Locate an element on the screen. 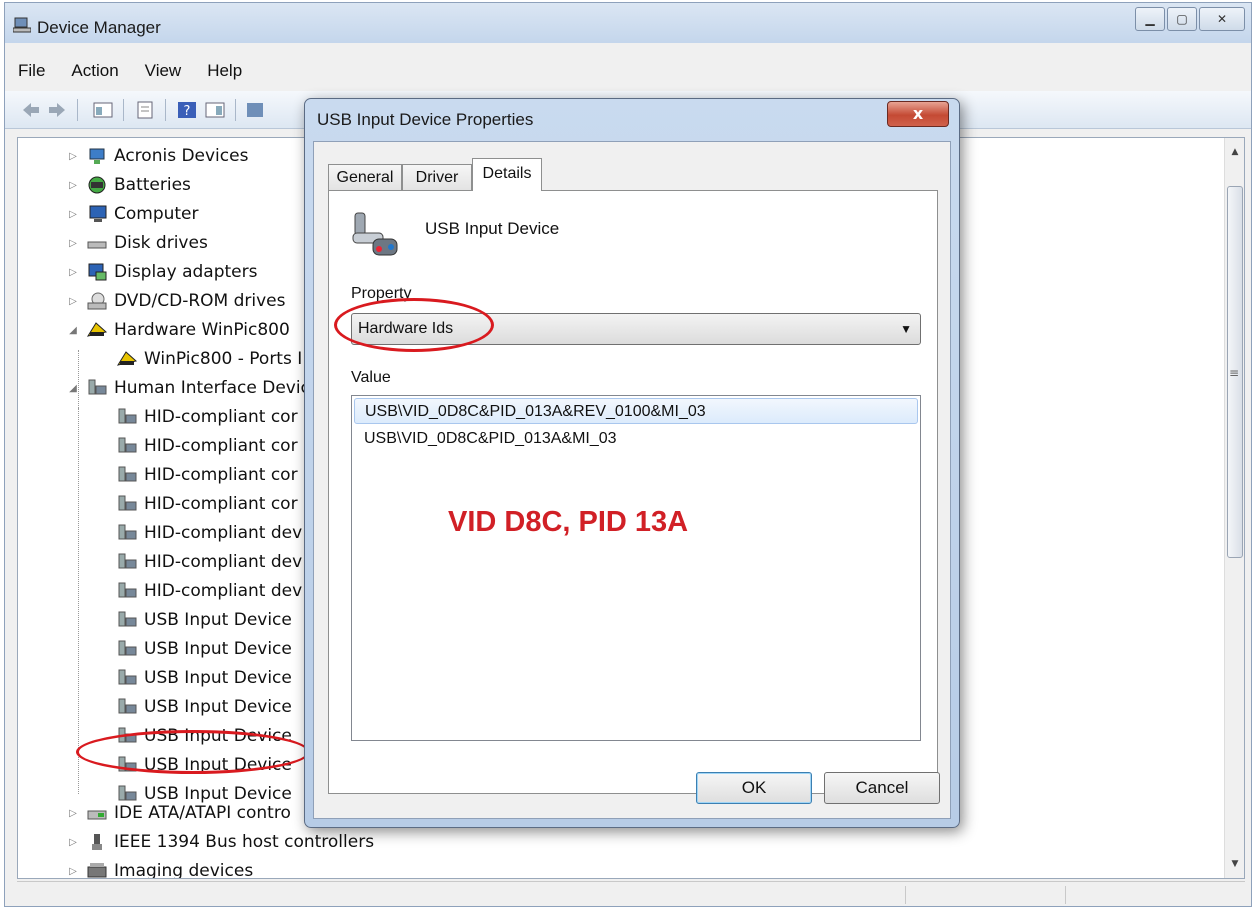  tab-general: General is located at coordinates (365, 177).